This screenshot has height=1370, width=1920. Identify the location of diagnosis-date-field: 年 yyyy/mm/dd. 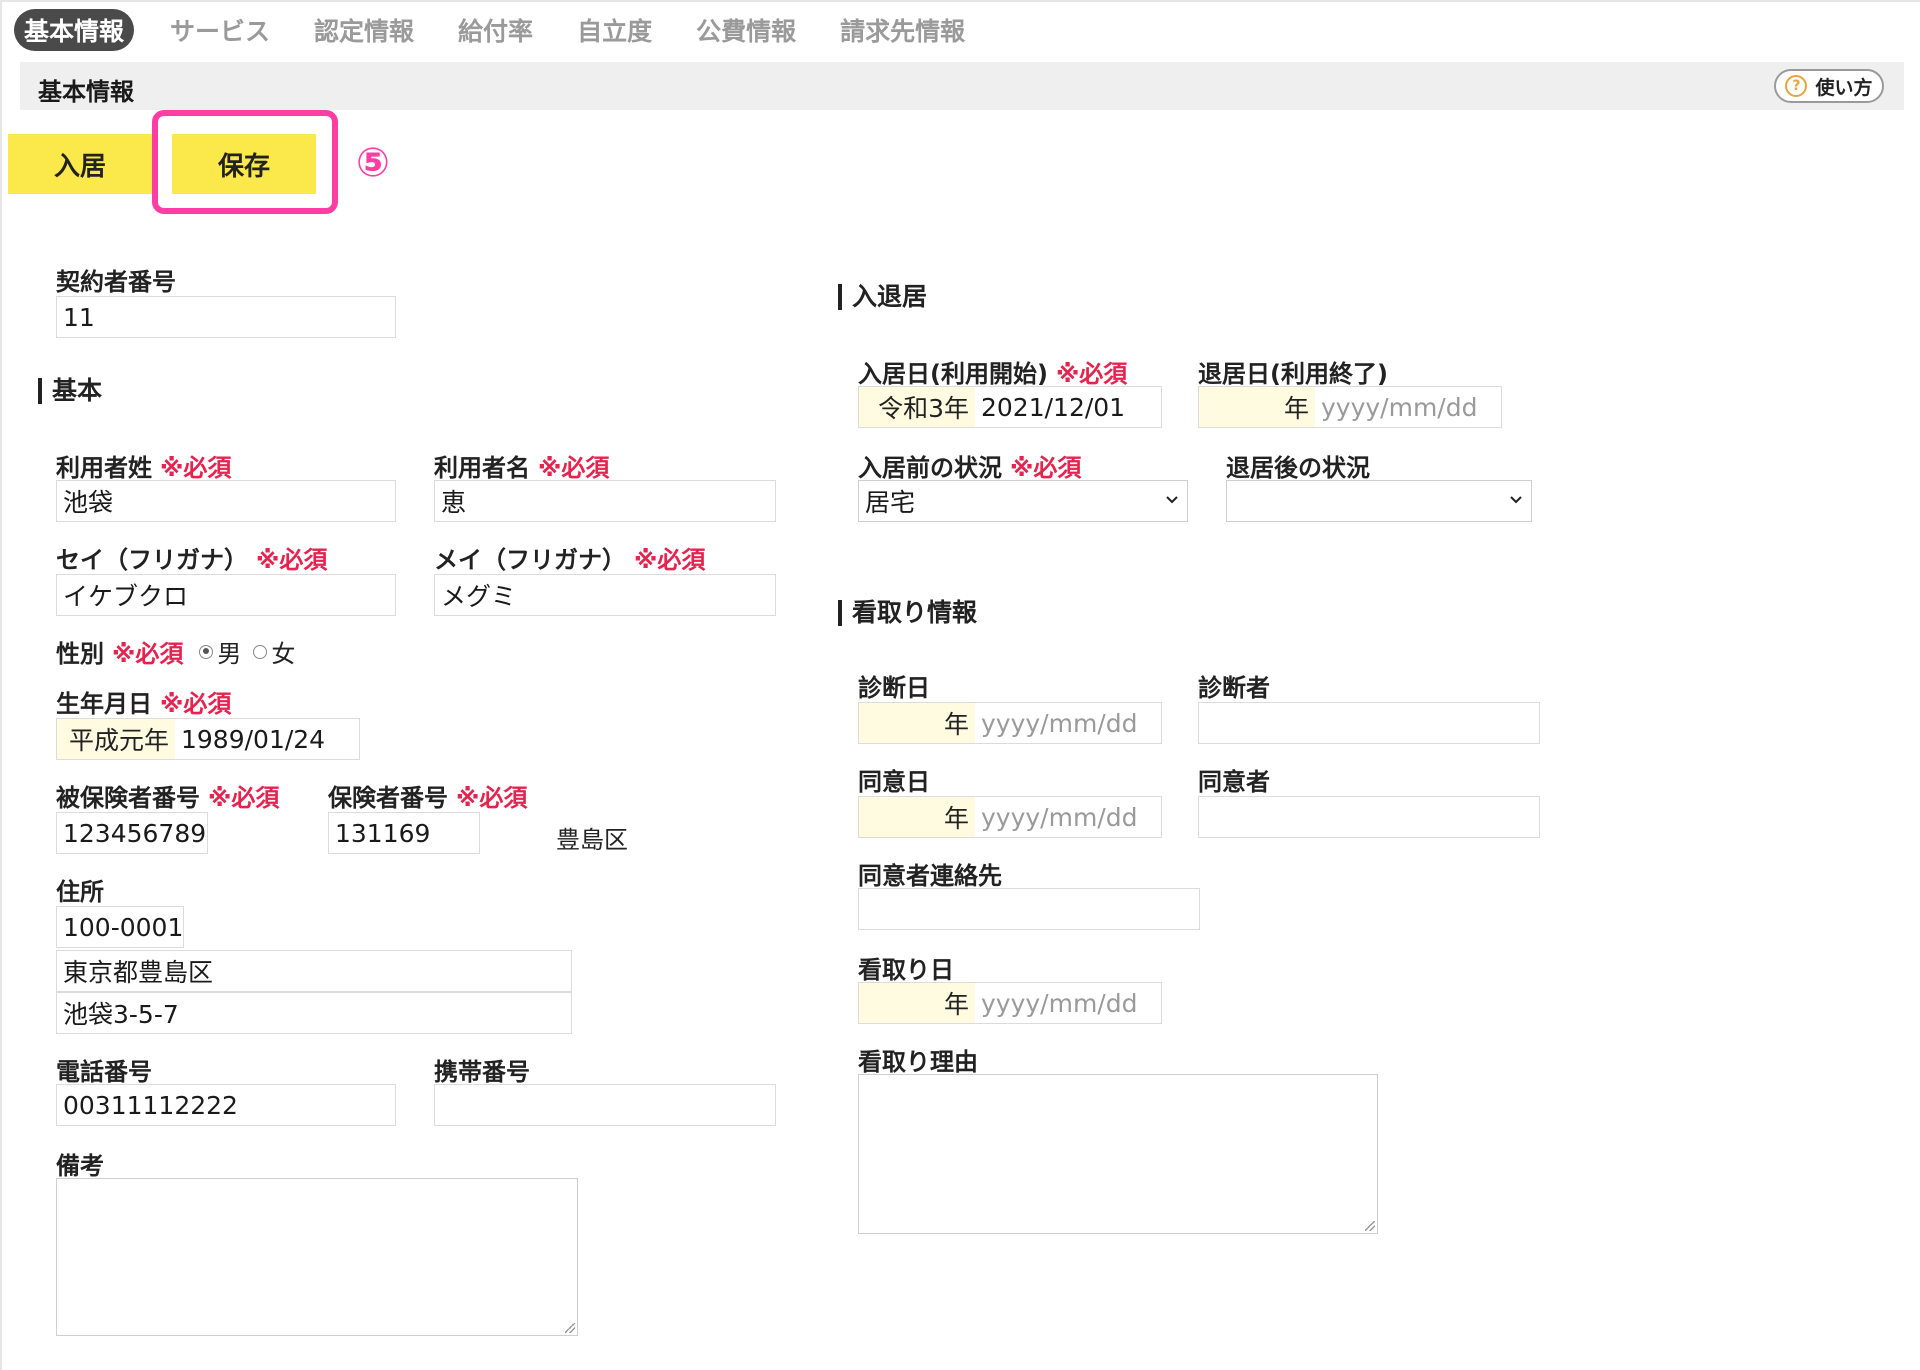
(1010, 723).